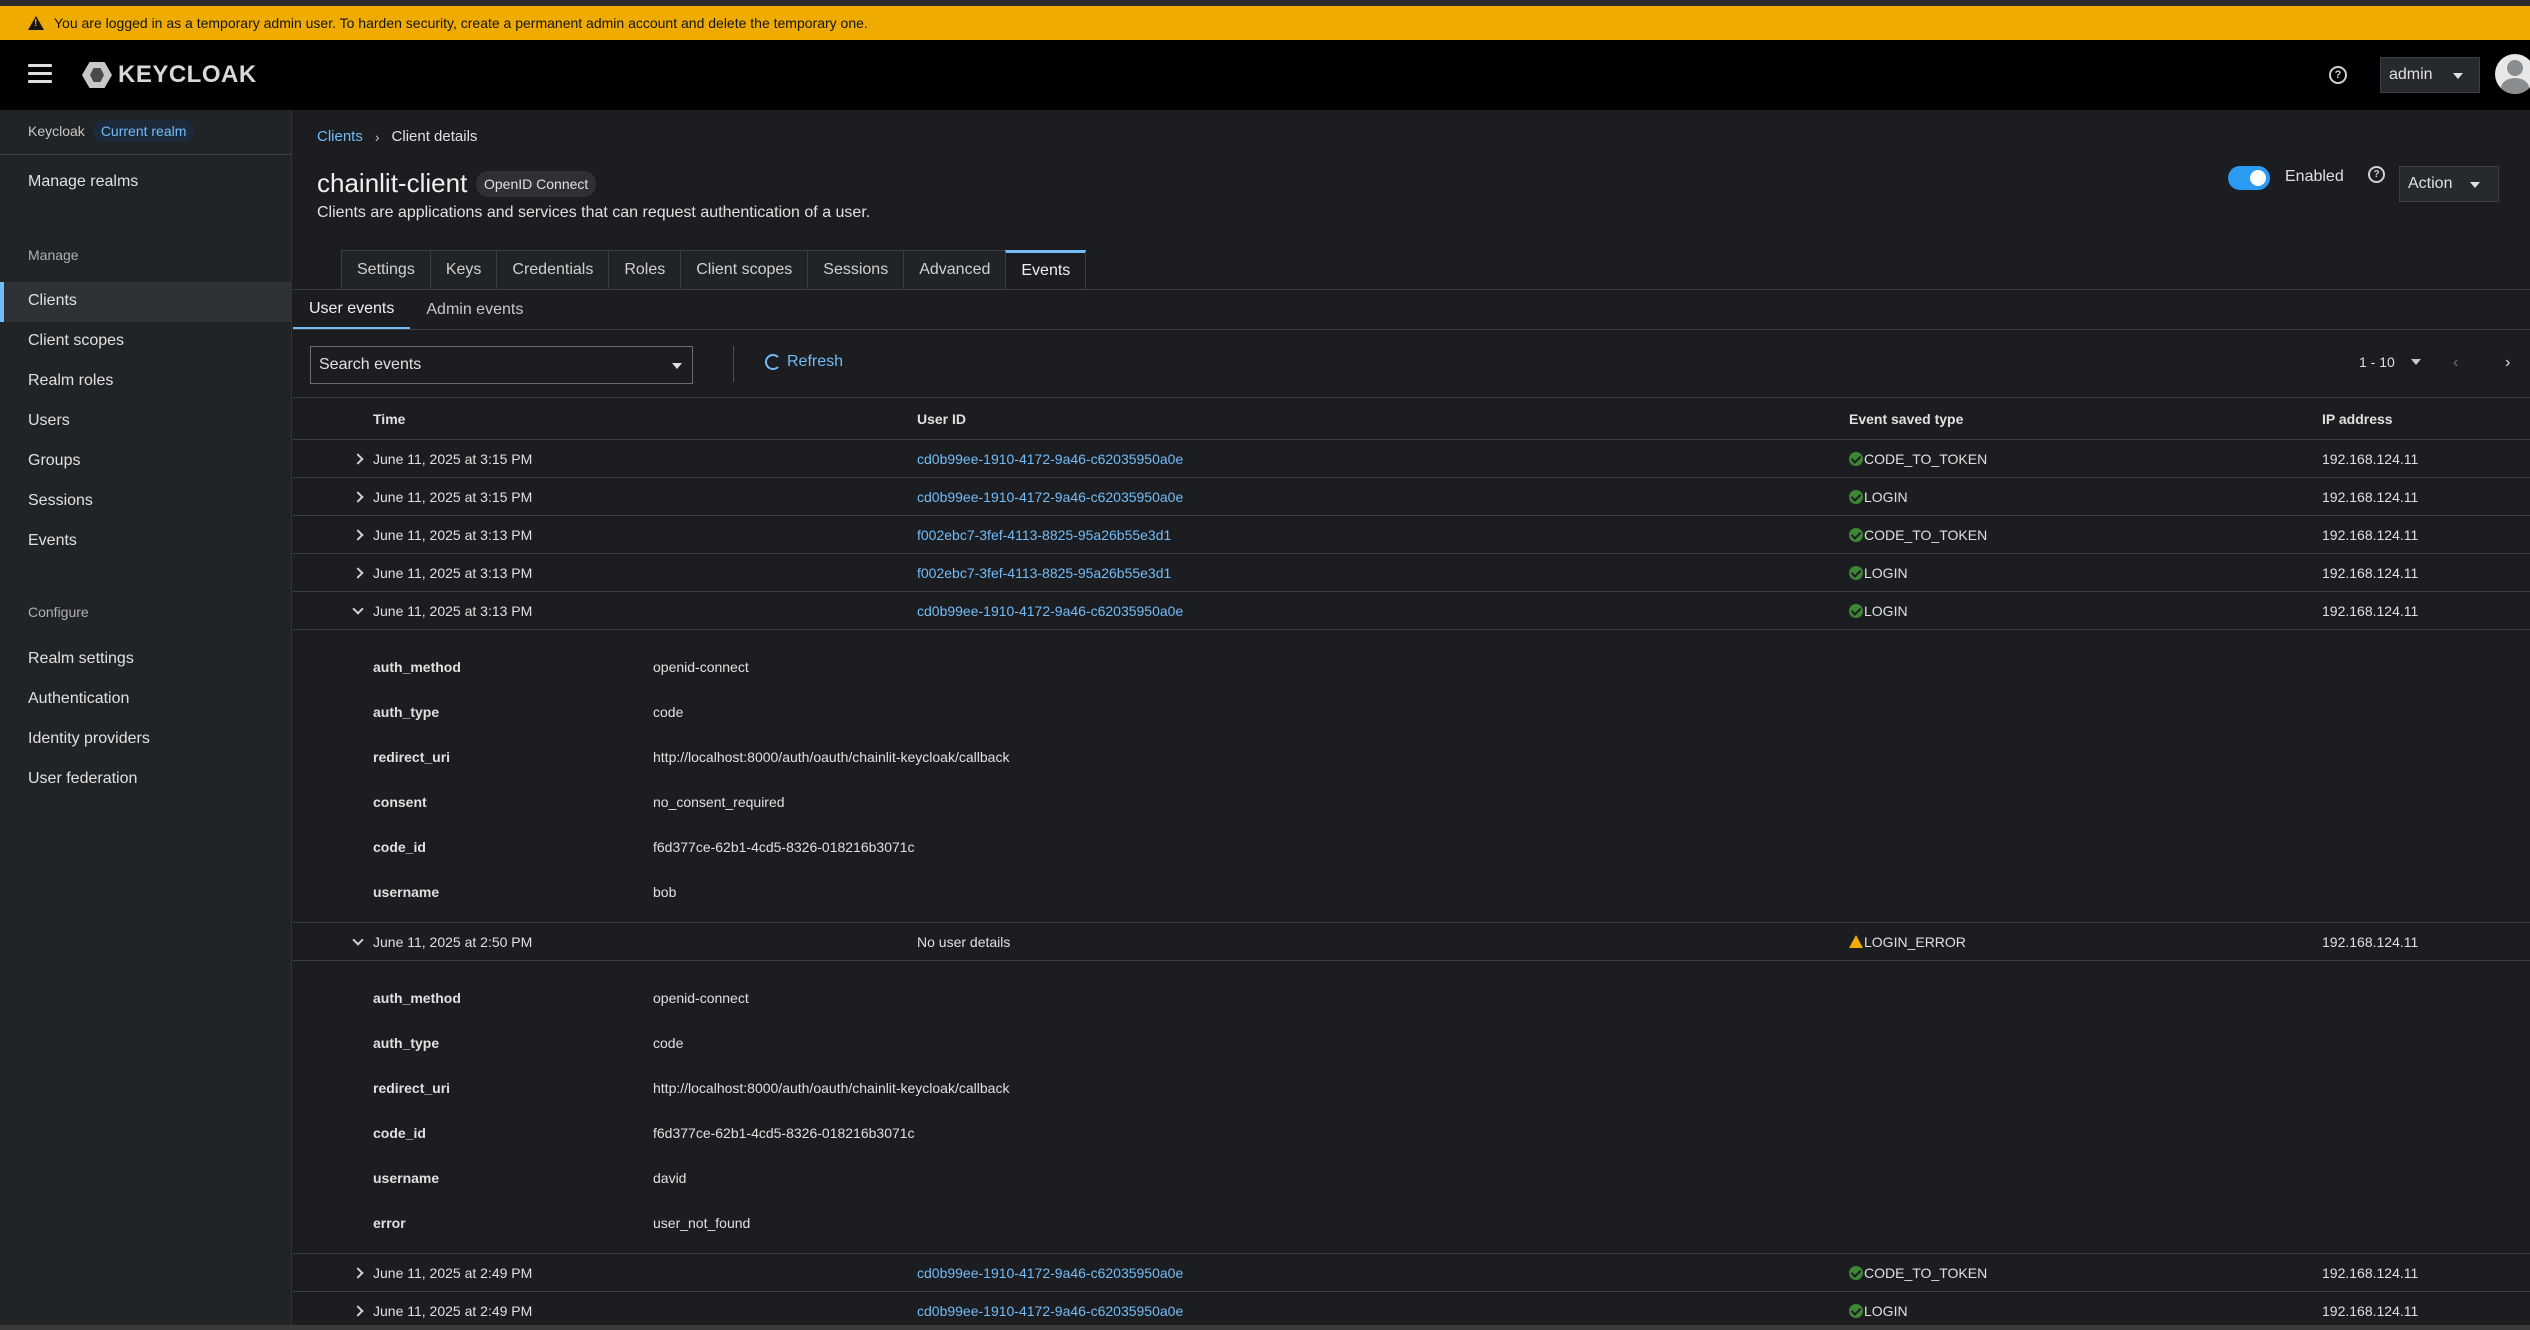 This screenshot has height=1330, width=2530. What do you see at coordinates (1856, 941) in the screenshot?
I see `warning-icon` at bounding box center [1856, 941].